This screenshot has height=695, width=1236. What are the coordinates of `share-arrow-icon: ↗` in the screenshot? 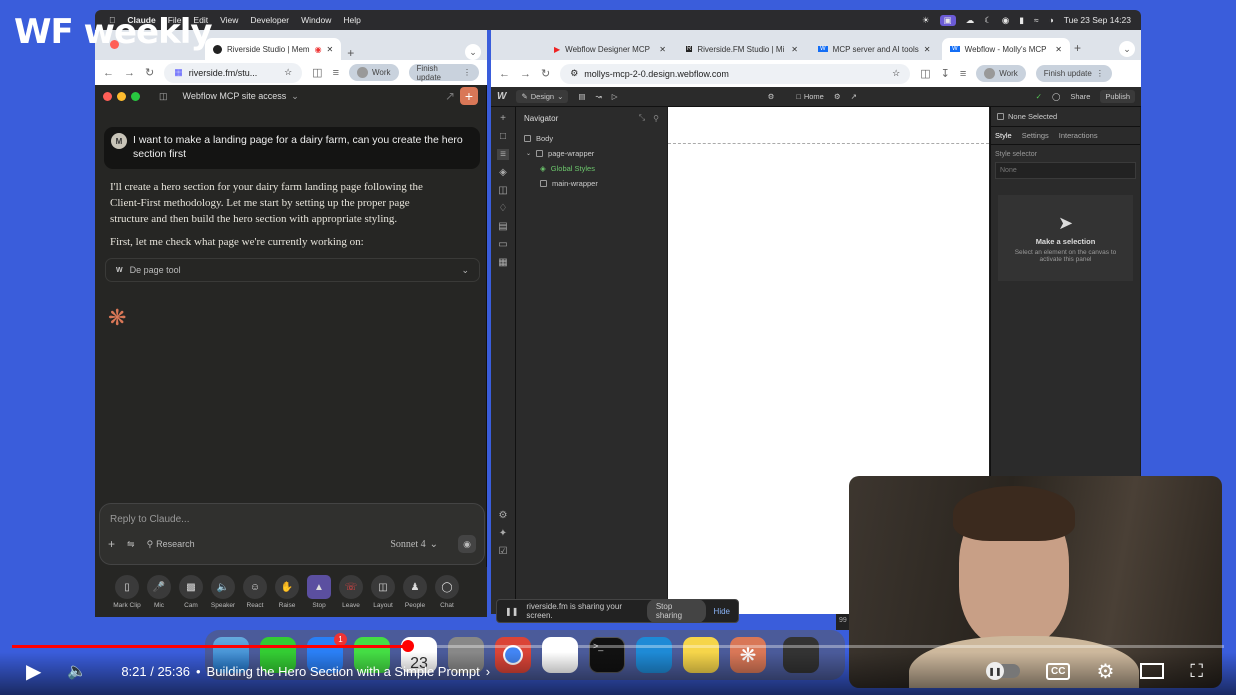 It's located at (450, 96).